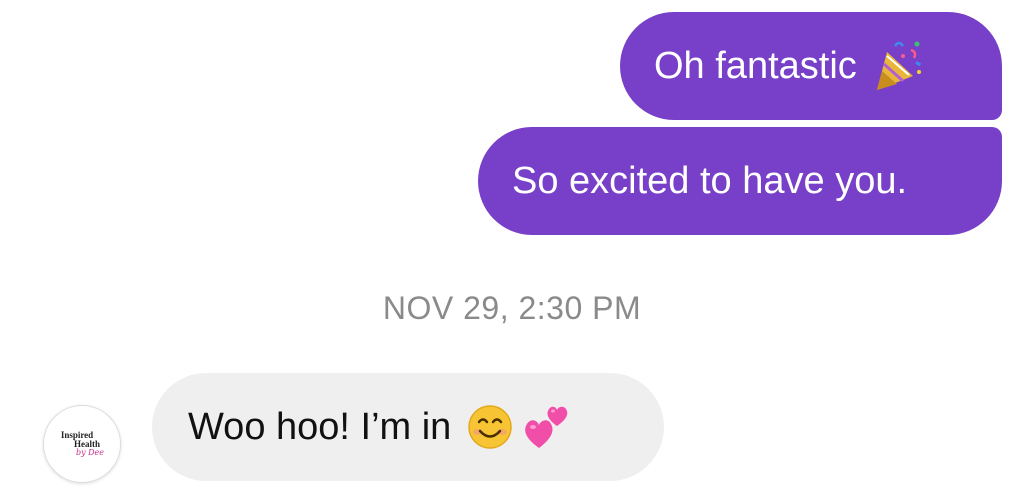  I want to click on two-hearts-icon, so click(547, 427).